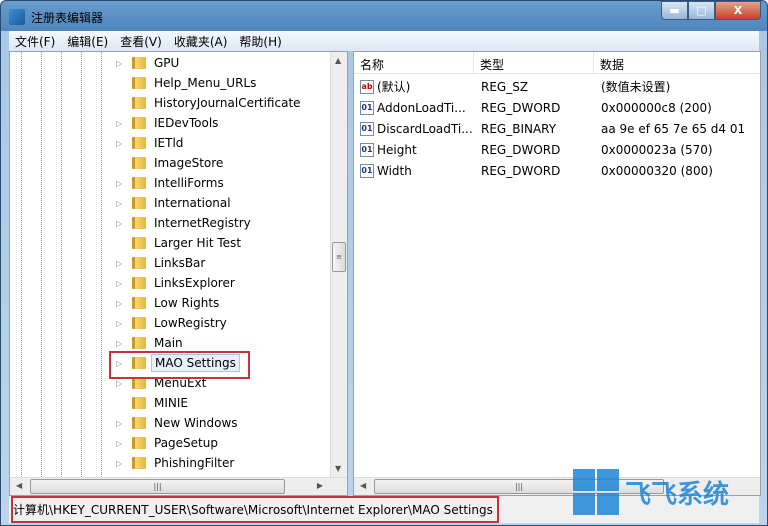 This screenshot has height=526, width=768. Describe the element at coordinates (738, 10) in the screenshot. I see `close-button: X` at that location.